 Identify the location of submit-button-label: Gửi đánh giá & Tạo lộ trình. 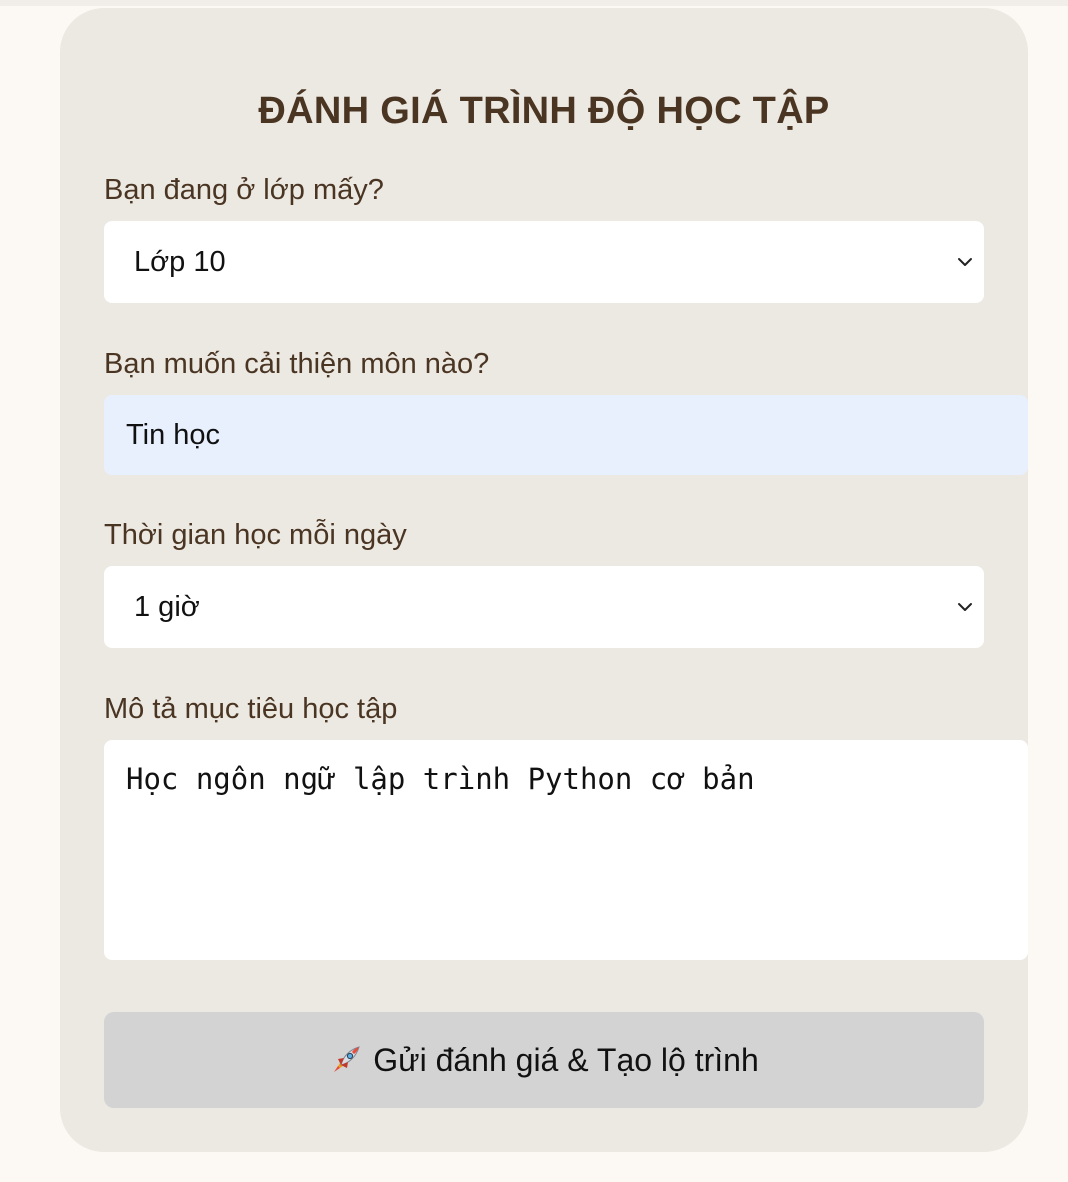
(566, 1059).